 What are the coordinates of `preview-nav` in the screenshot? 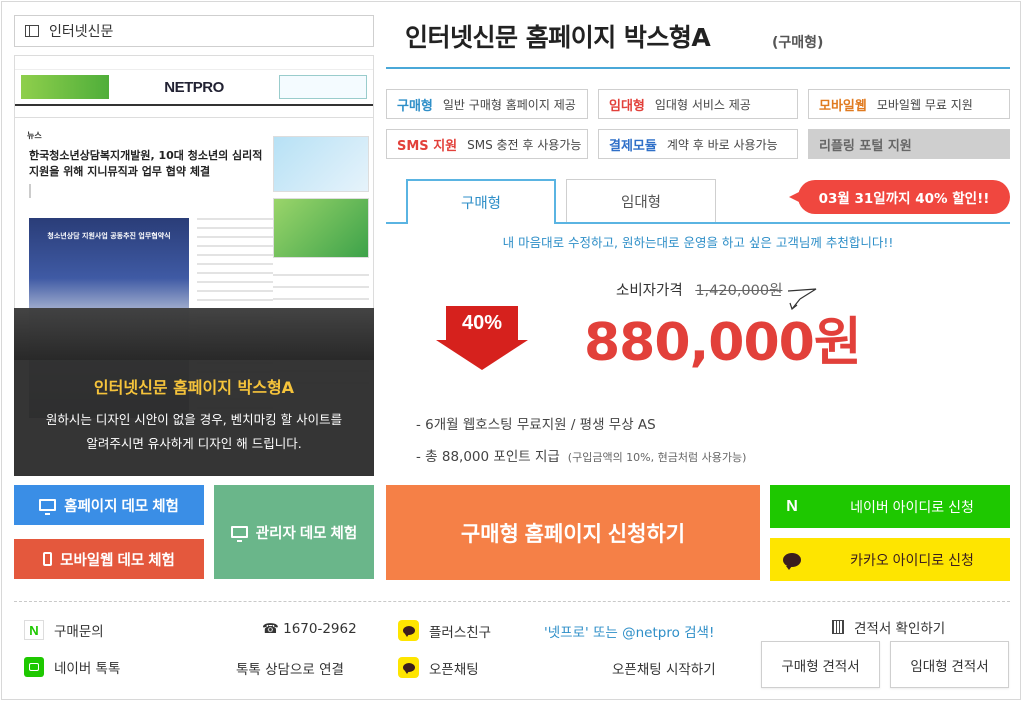 It's located at (194, 111).